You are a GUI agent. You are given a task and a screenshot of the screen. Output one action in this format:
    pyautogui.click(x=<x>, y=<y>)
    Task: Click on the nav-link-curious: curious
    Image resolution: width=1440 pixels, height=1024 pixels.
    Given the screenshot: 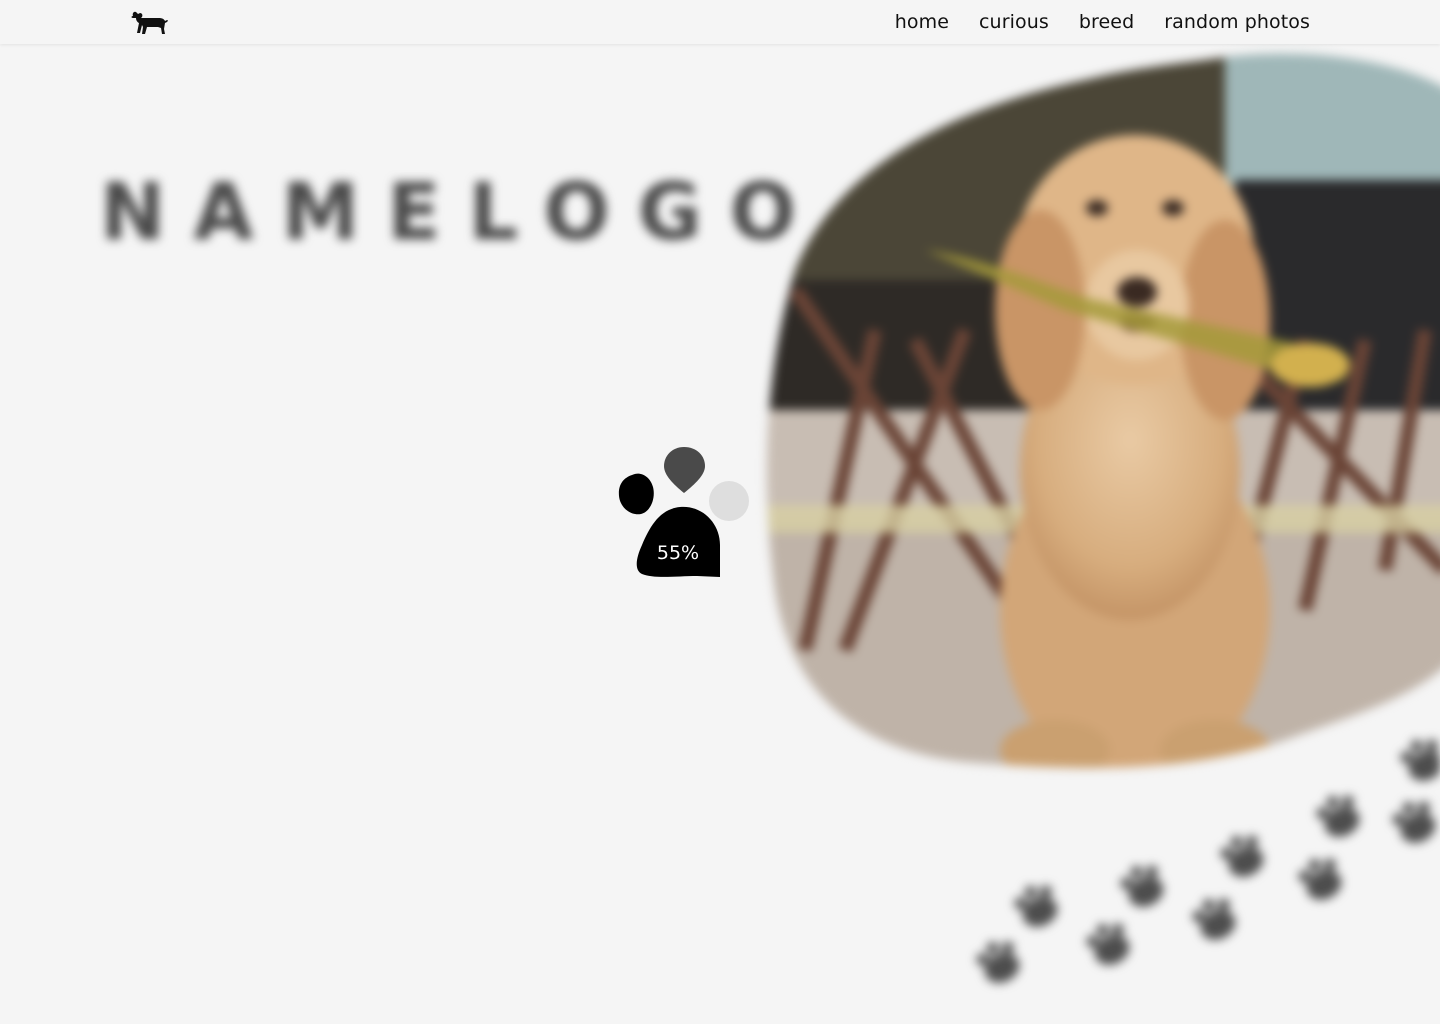 What is the action you would take?
    pyautogui.click(x=1014, y=22)
    